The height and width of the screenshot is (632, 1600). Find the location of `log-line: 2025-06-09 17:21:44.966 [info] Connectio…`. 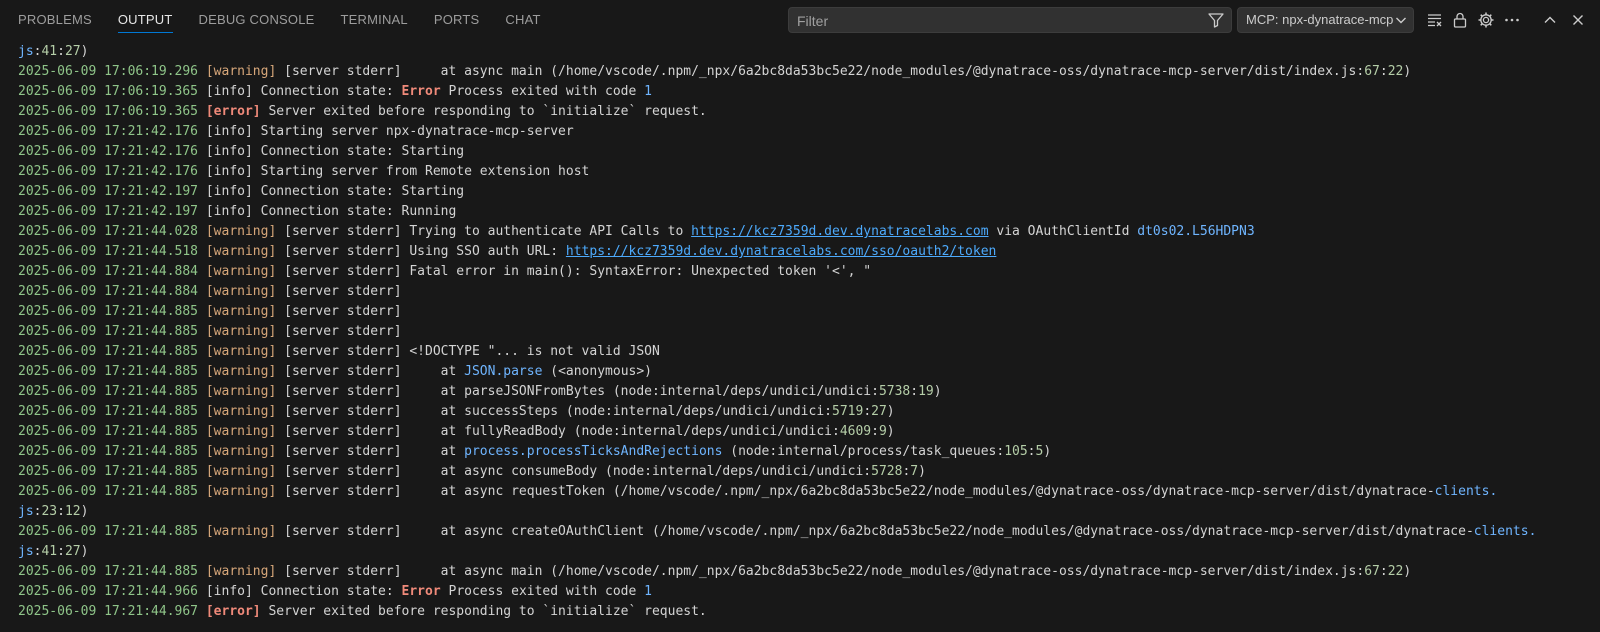

log-line: 2025-06-09 17:21:44.966 [info] Connectio… is located at coordinates (335, 591).